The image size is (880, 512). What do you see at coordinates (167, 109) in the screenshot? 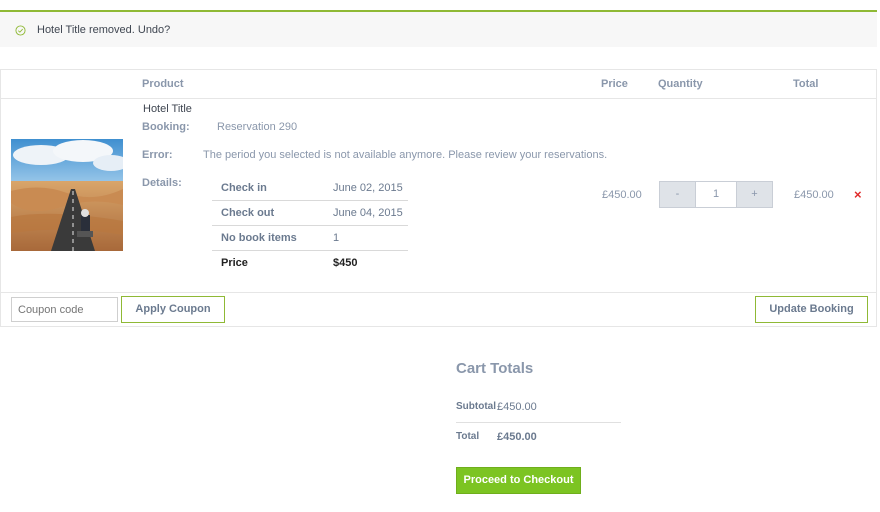
I see `product-title: Hotel Title` at bounding box center [167, 109].